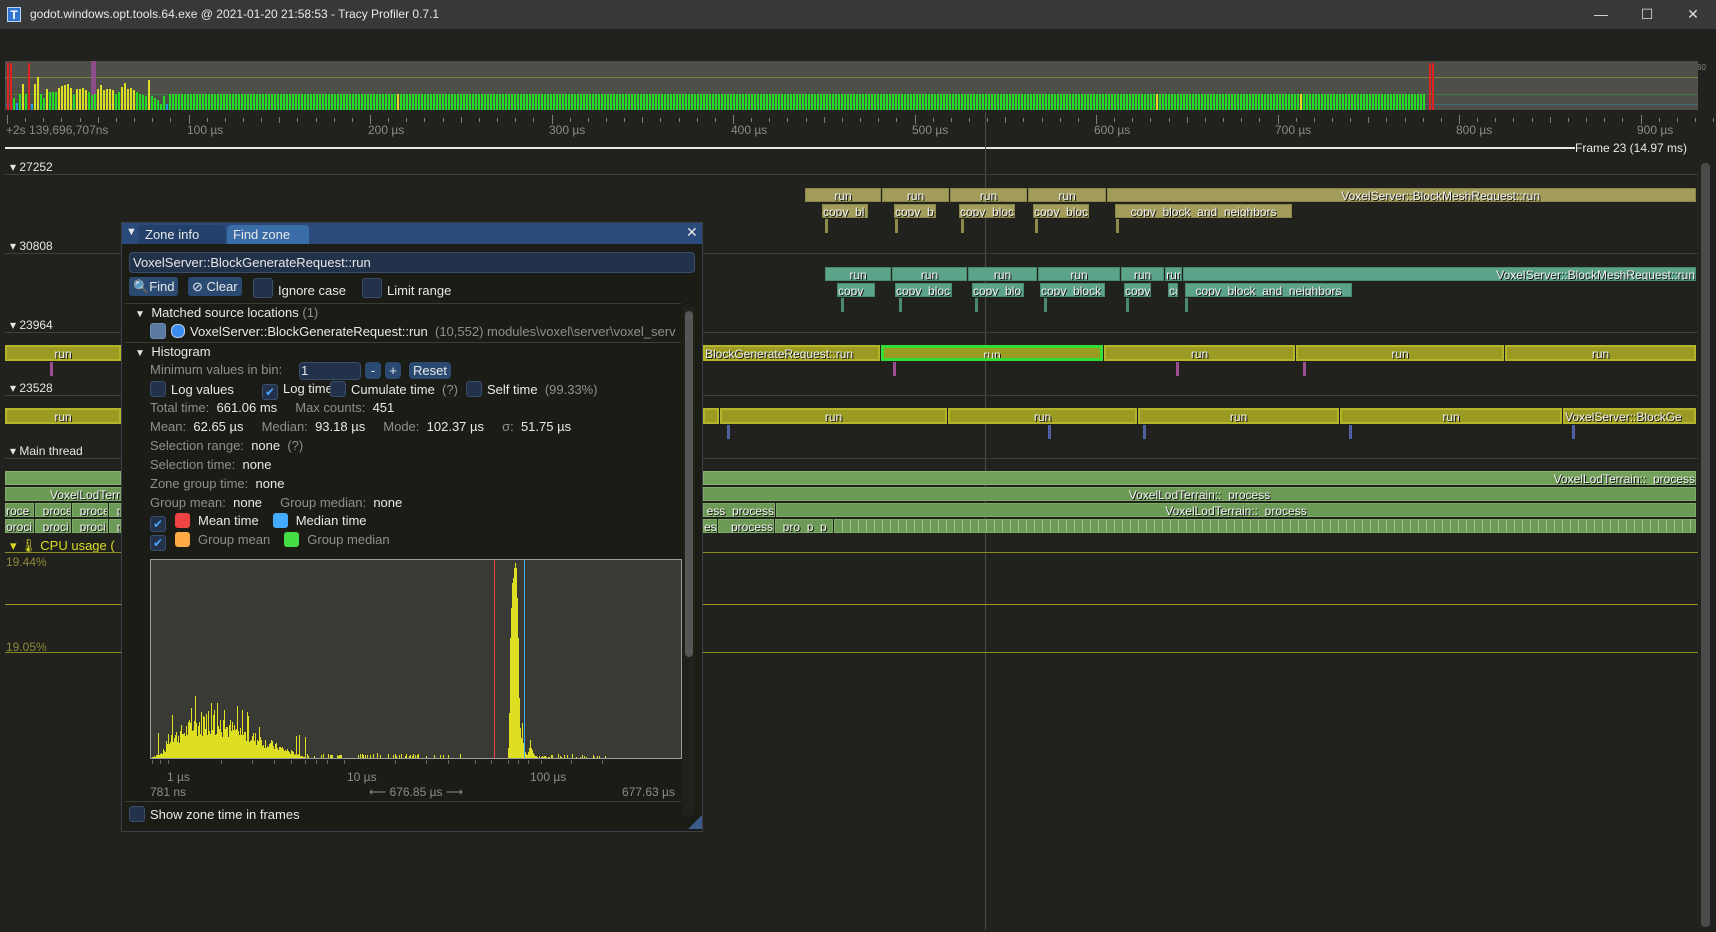 The width and height of the screenshot is (1716, 932). Describe the element at coordinates (1268, 290) in the screenshot. I see `zone-copy-block-and-neighbors: copy_block_and_neighbors` at that location.